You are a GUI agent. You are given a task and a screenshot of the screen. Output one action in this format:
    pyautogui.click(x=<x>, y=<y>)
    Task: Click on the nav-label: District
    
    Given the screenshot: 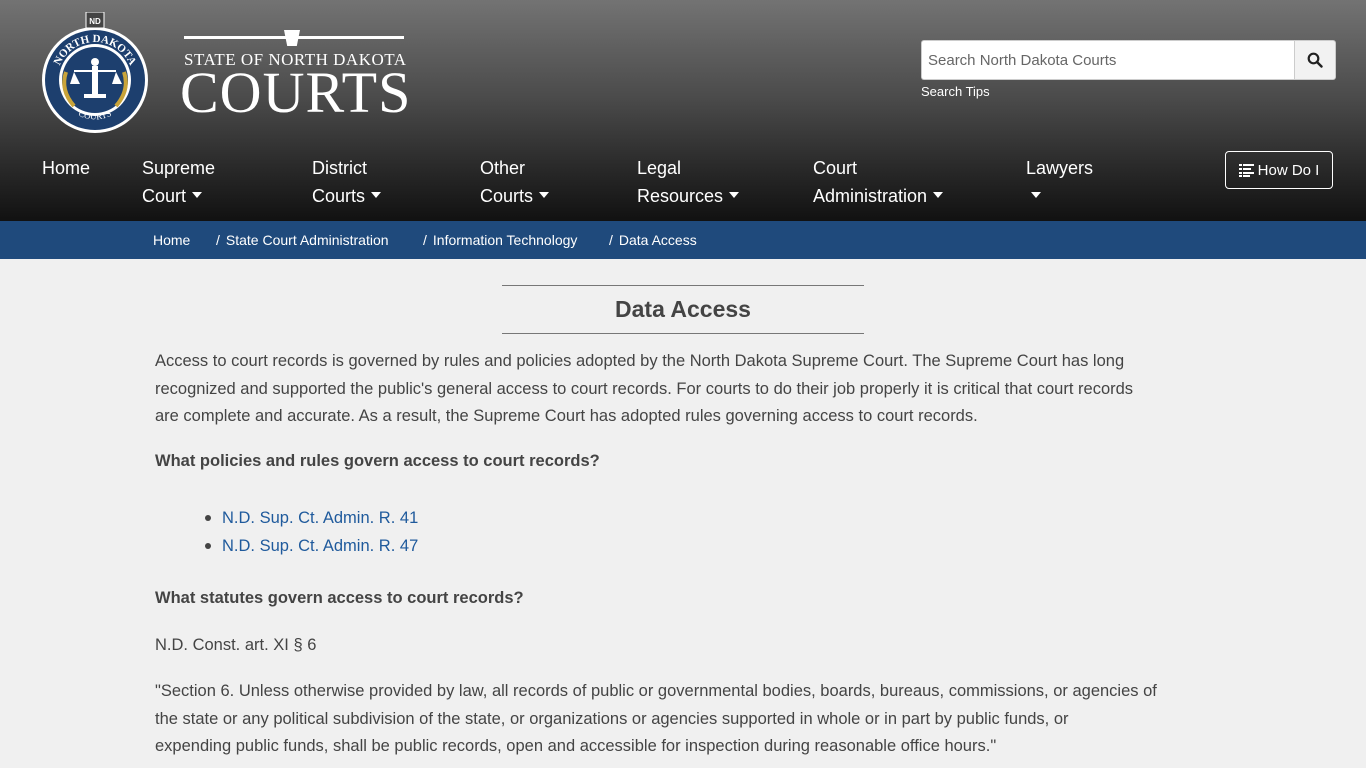 What is the action you would take?
    pyautogui.click(x=339, y=168)
    